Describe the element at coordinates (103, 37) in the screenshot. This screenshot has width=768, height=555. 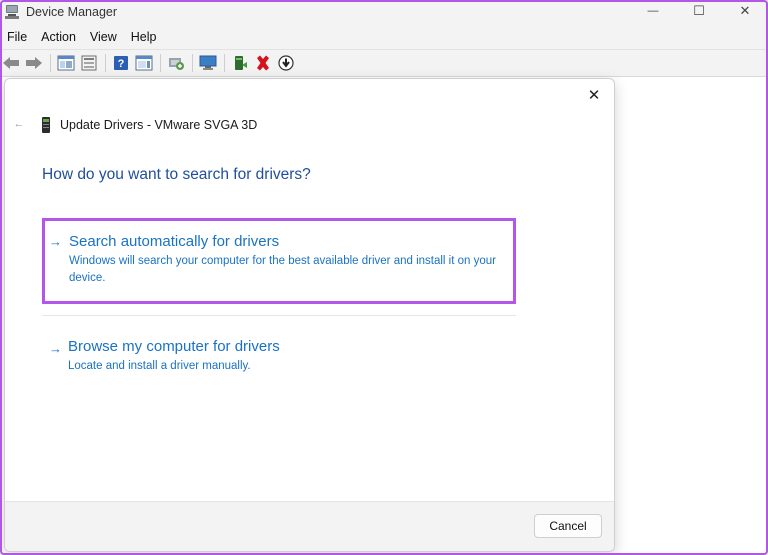
I see `menu-view: View` at that location.